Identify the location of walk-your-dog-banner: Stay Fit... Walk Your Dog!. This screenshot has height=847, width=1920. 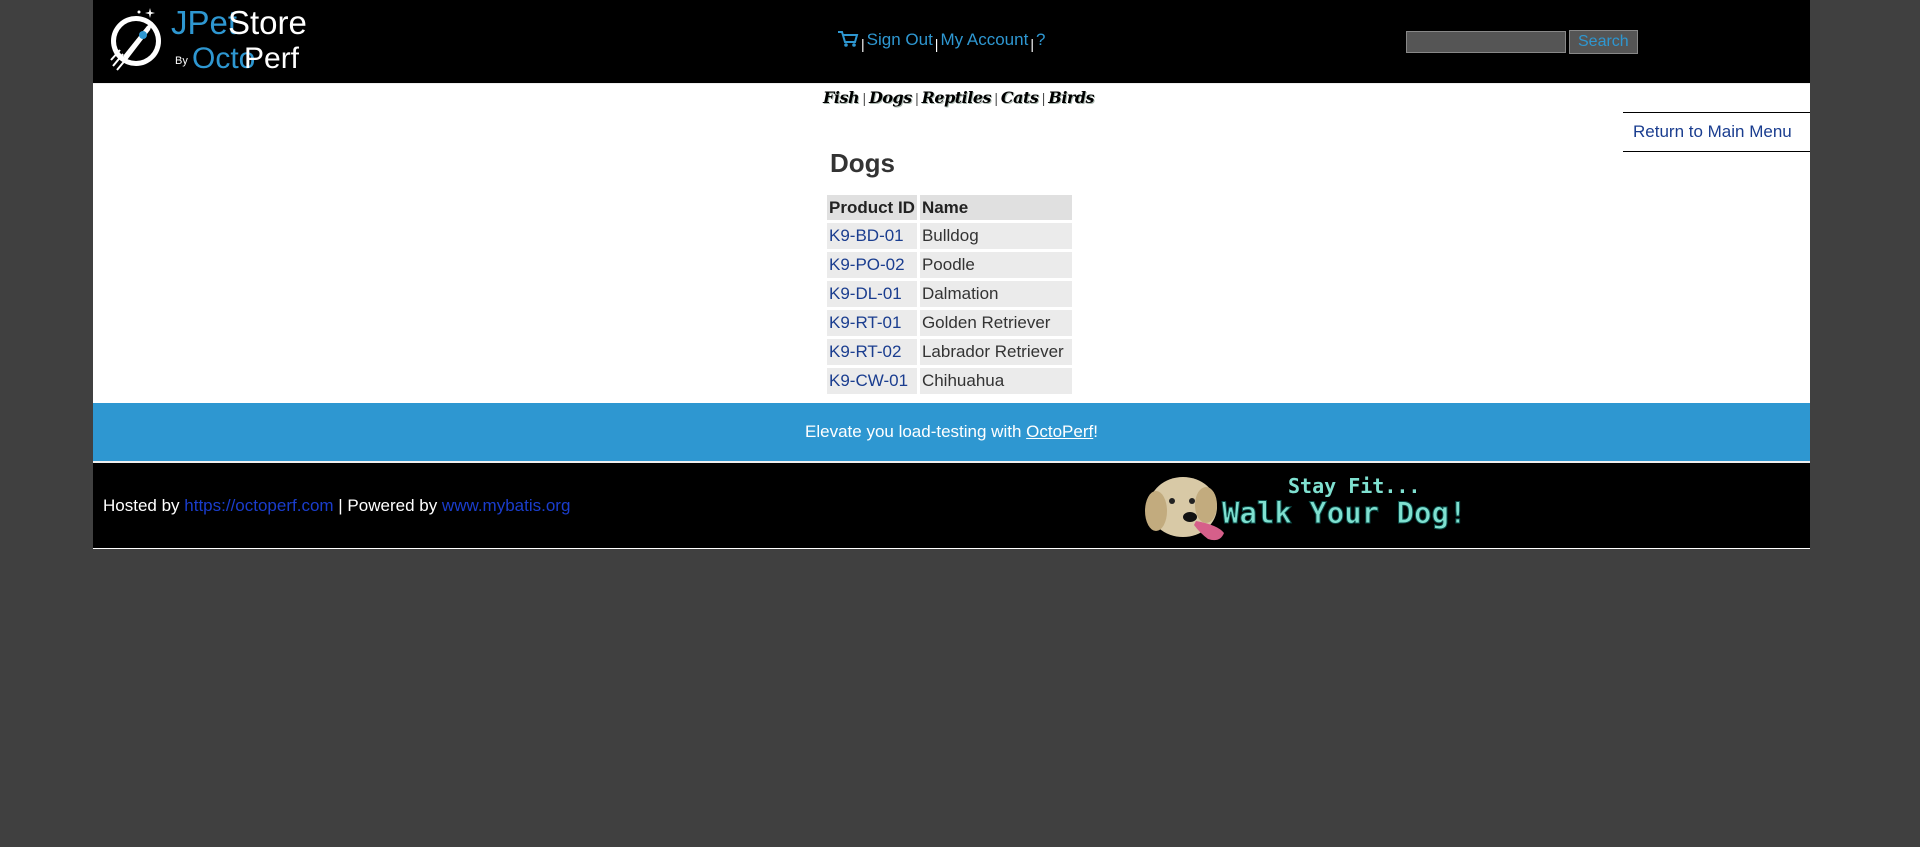
(1306, 507).